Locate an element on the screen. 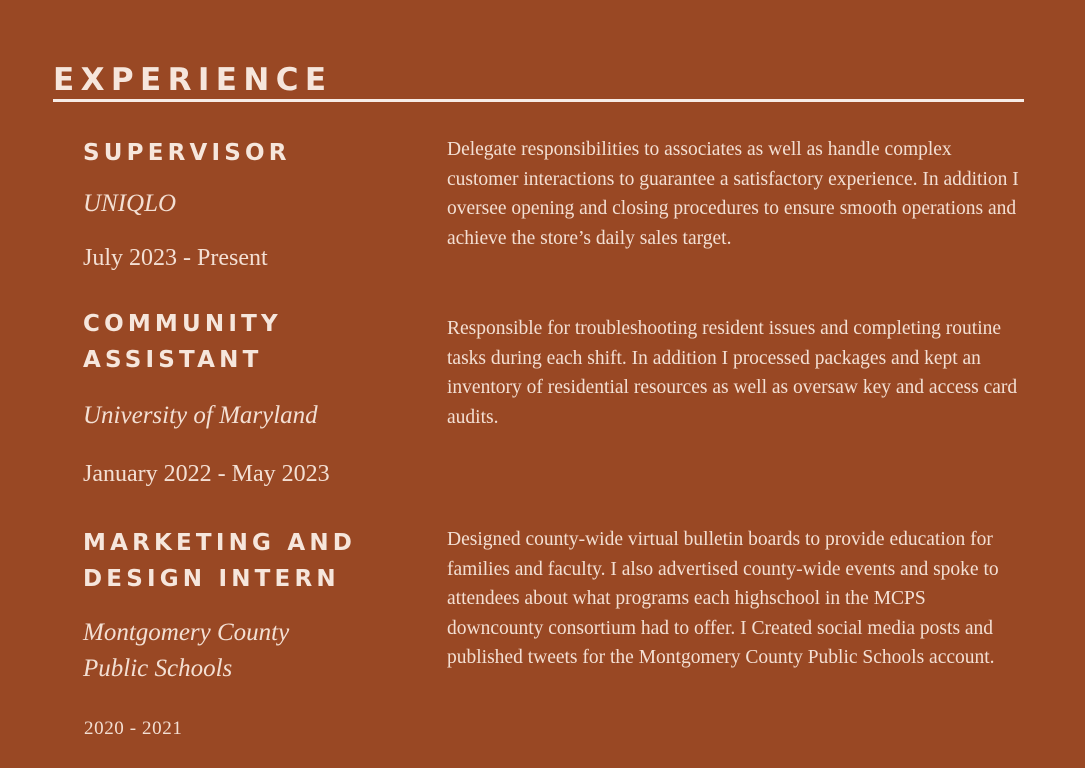  job-org-mcps-line-2: Public Schools is located at coordinates (158, 668).